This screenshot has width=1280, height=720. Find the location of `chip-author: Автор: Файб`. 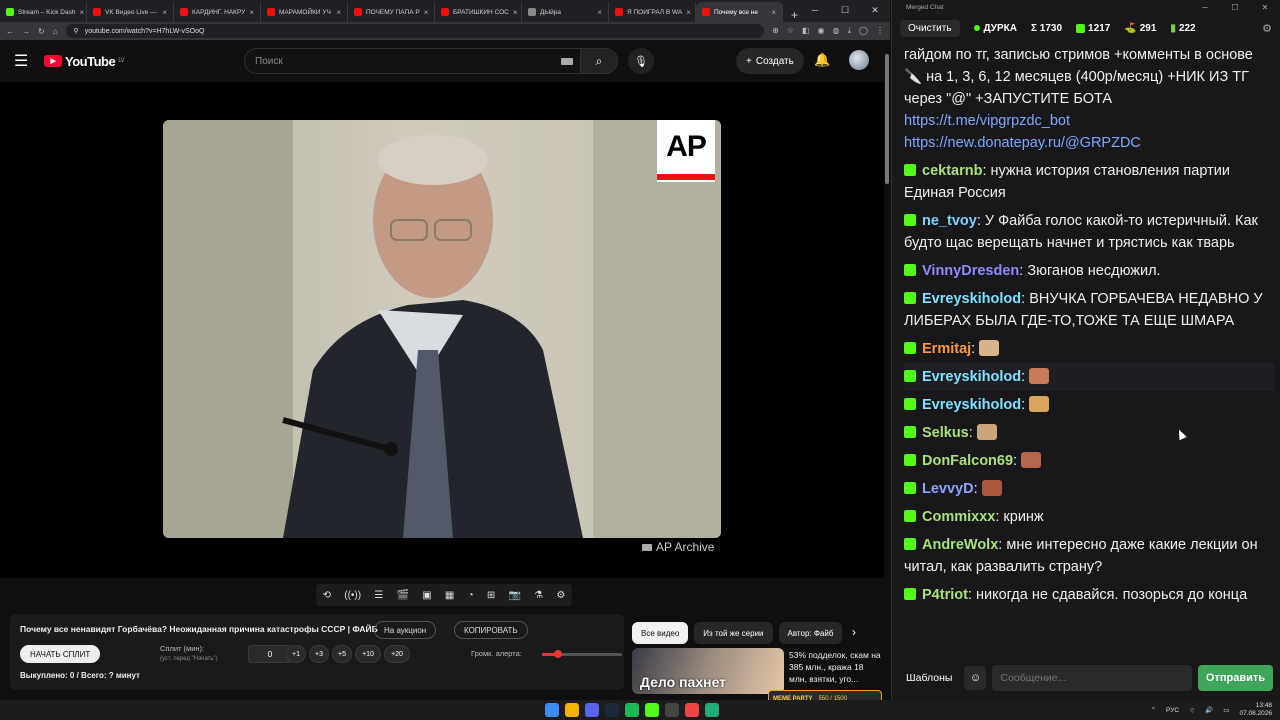

chip-author: Автор: Файб is located at coordinates (810, 633).